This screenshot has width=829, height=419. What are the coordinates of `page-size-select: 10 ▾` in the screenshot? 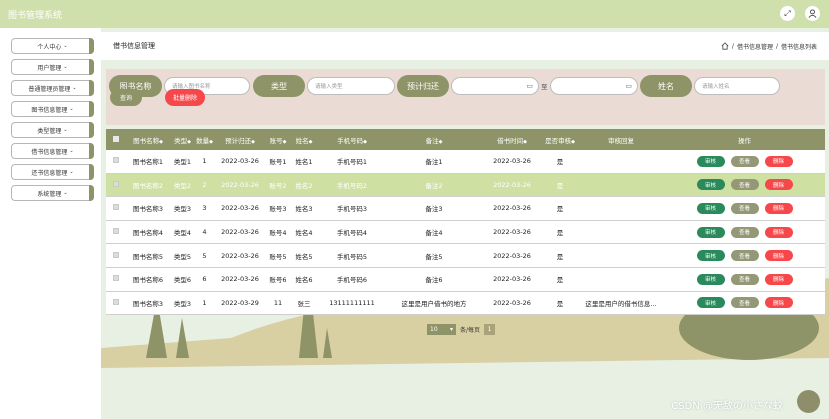 It's located at (441, 329).